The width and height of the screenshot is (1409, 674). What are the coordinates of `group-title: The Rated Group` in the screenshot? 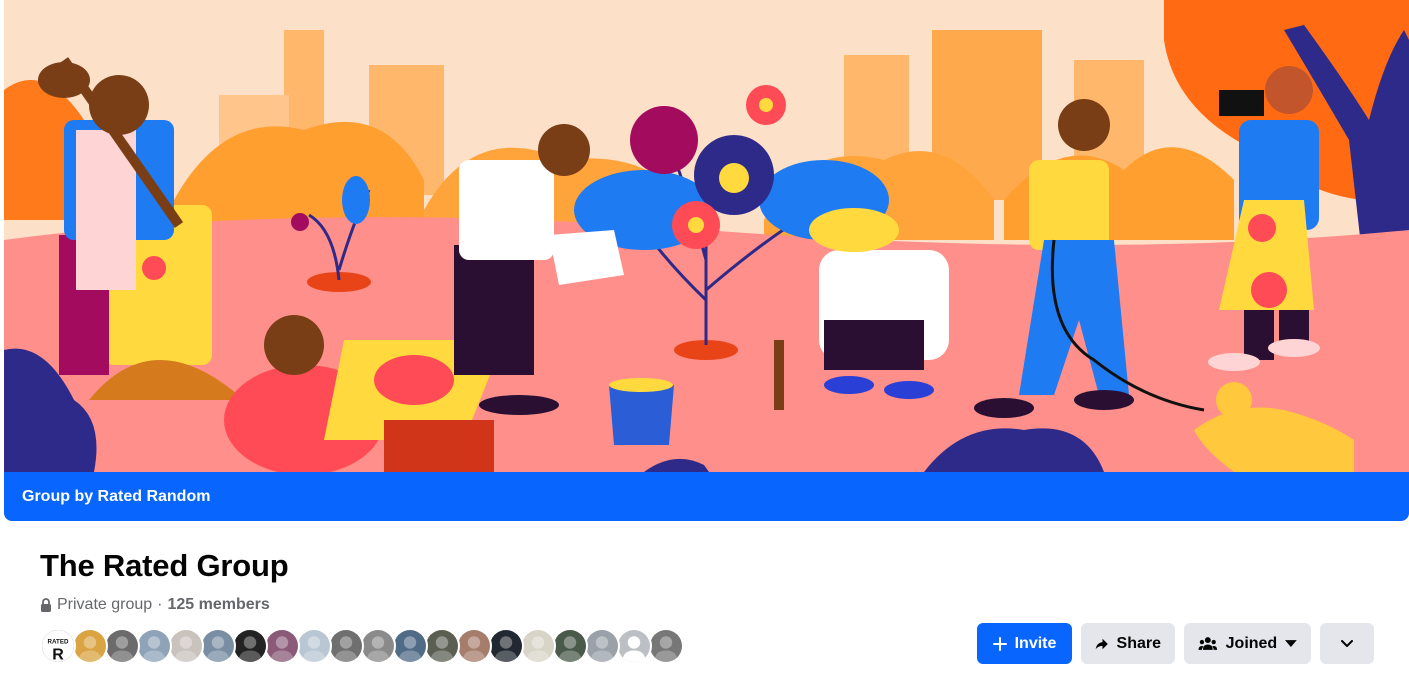 It's located at (164, 566).